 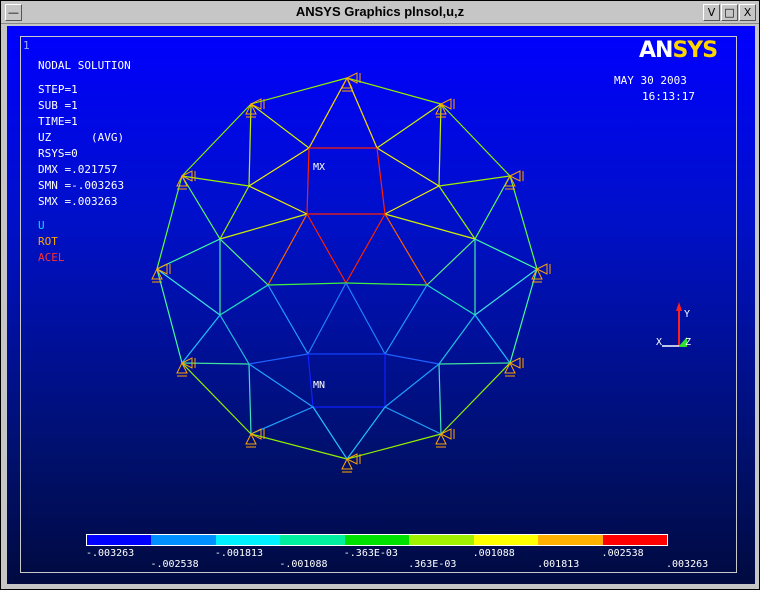 I want to click on contour-label: .002538, so click(x=622, y=553).